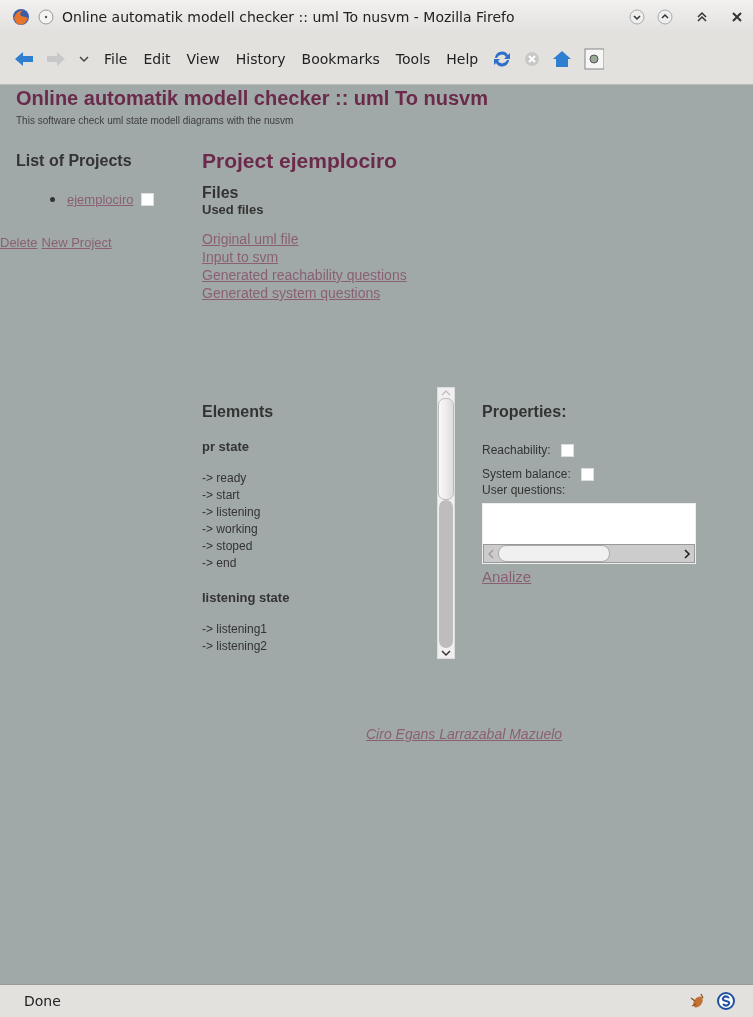  I want to click on used-files-label: Used files, so click(233, 209).